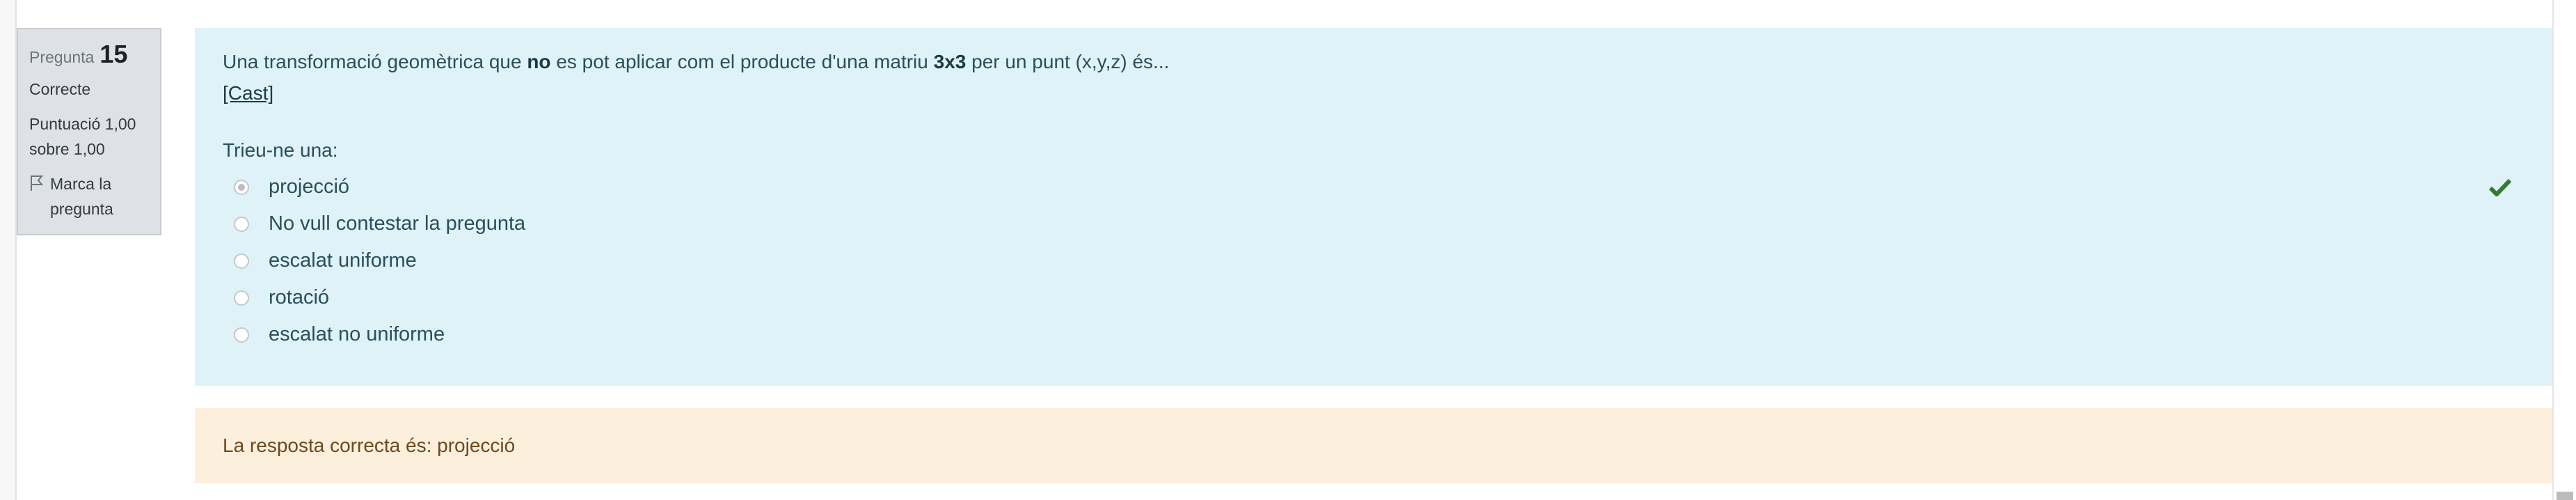 The height and width of the screenshot is (500, 2576). I want to click on question-text-part-1: Una transformació geomètrica que, so click(375, 61).